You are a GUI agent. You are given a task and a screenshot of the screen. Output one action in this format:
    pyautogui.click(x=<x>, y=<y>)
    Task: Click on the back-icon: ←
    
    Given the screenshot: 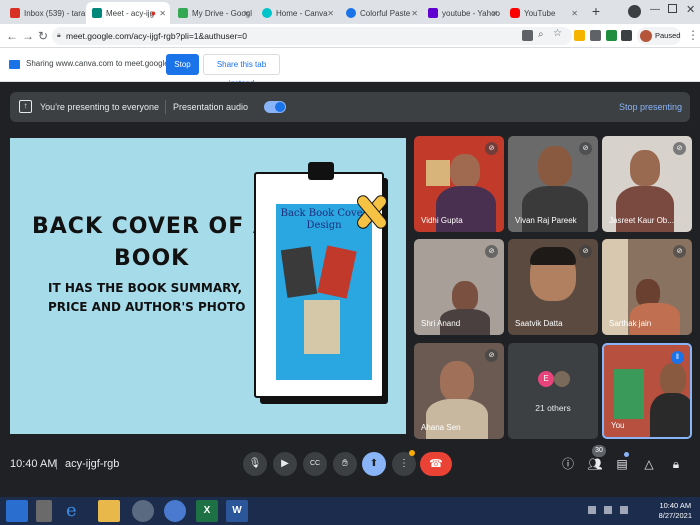 What is the action you would take?
    pyautogui.click(x=12, y=36)
    